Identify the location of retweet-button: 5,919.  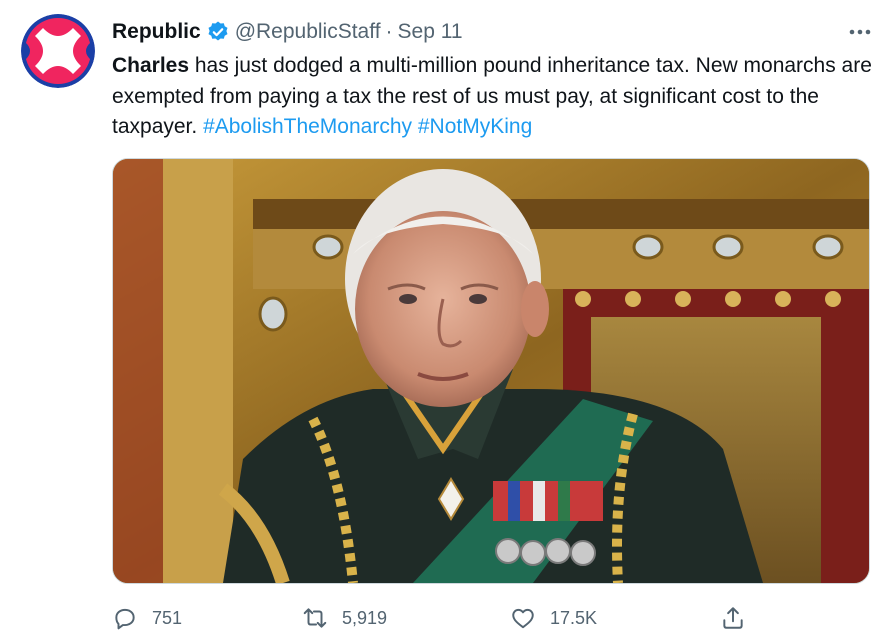
(344, 618).